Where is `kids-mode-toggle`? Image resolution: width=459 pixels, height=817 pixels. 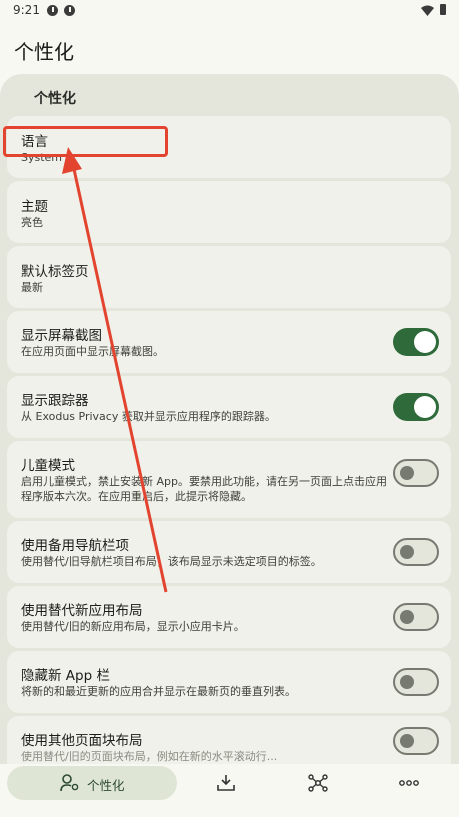 kids-mode-toggle is located at coordinates (416, 473).